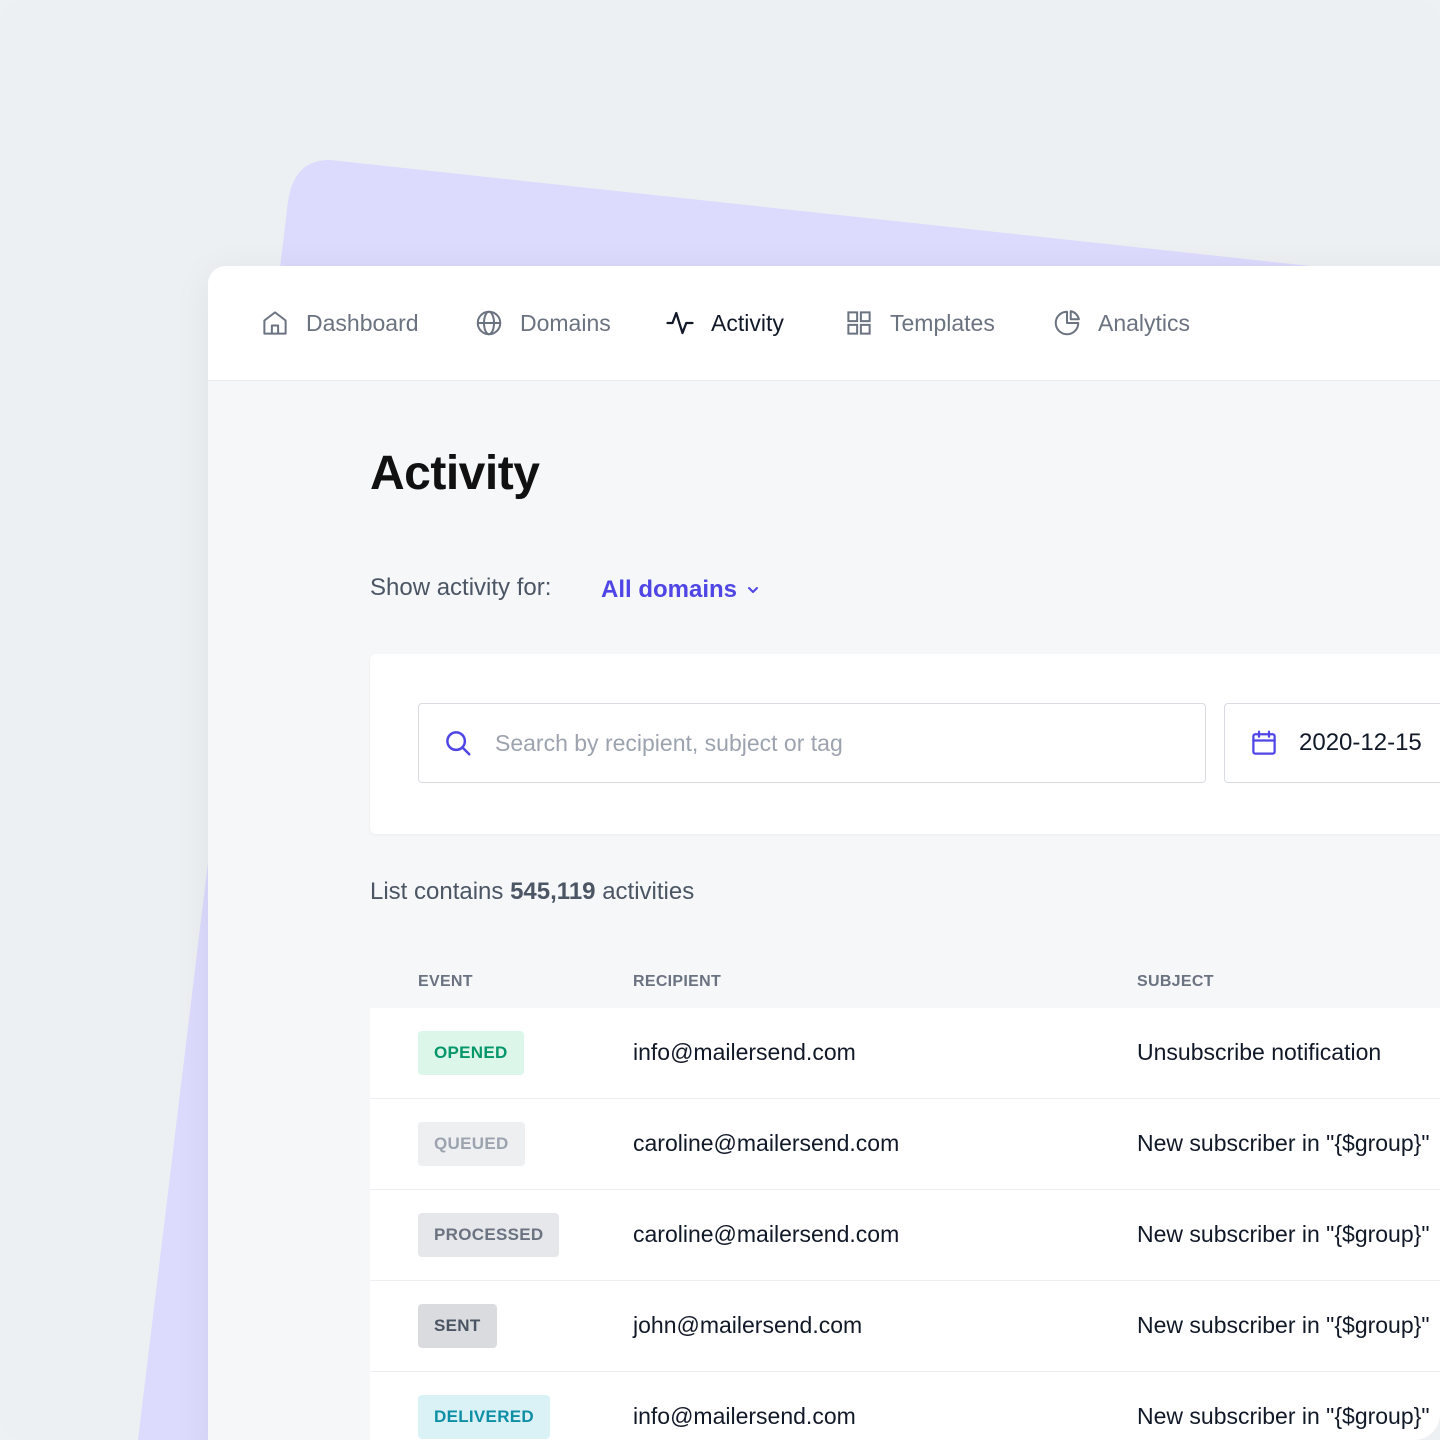  Describe the element at coordinates (835, 743) in the screenshot. I see `search-input` at that location.